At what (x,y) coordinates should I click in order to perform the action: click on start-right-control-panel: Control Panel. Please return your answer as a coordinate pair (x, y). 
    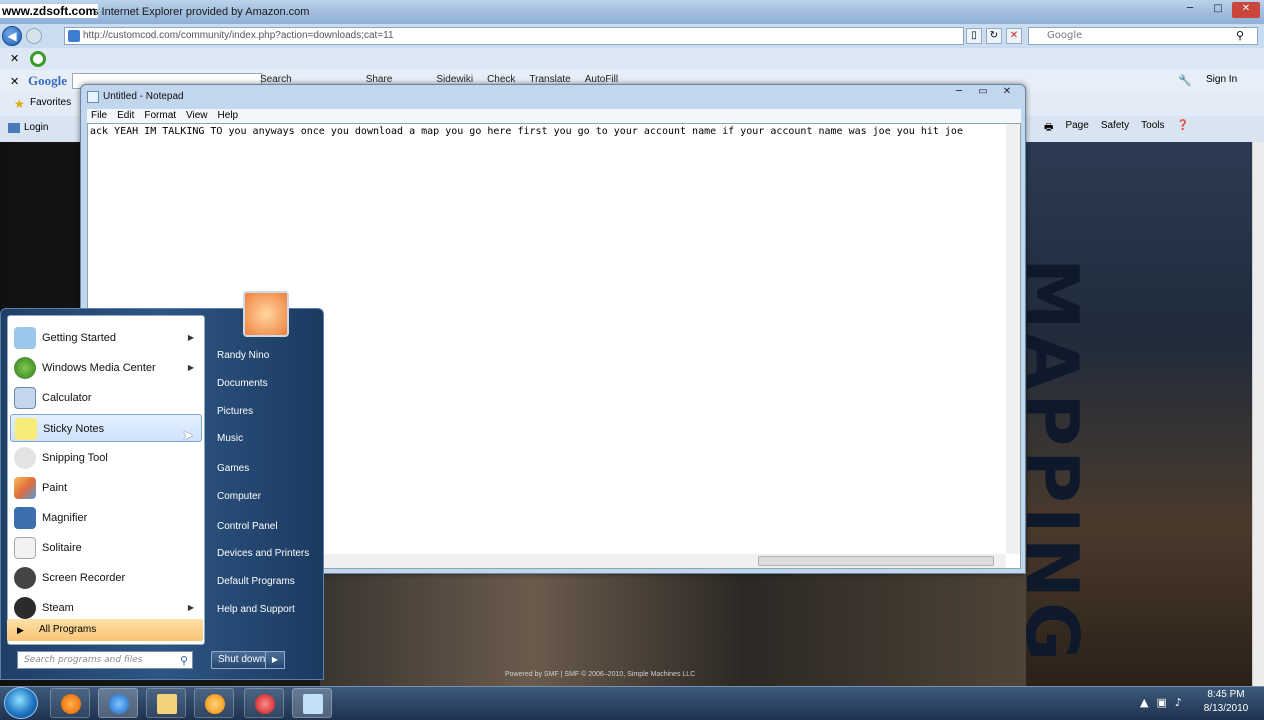
    Looking at the image, I should click on (265, 527).